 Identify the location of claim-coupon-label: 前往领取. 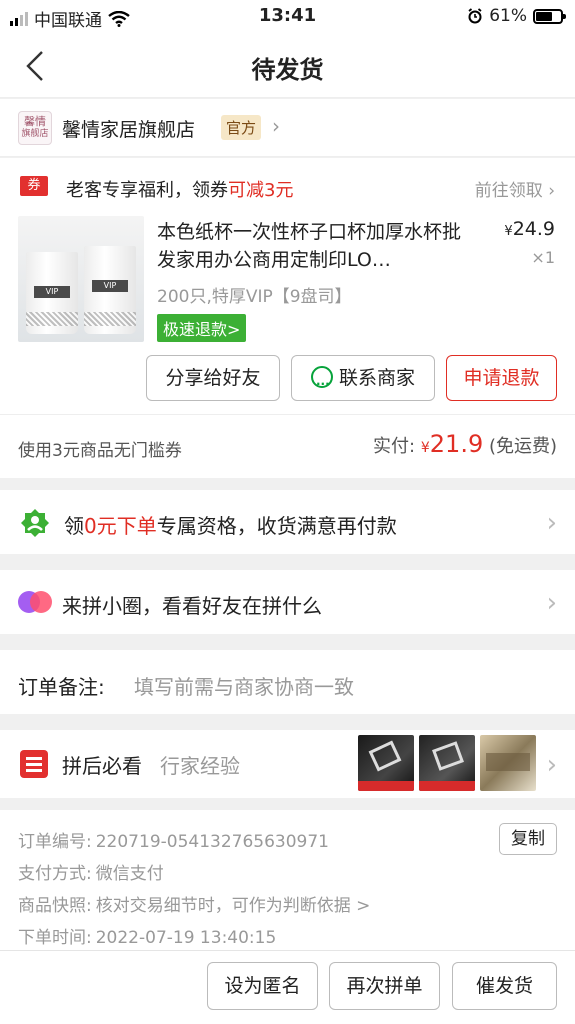
(508, 191).